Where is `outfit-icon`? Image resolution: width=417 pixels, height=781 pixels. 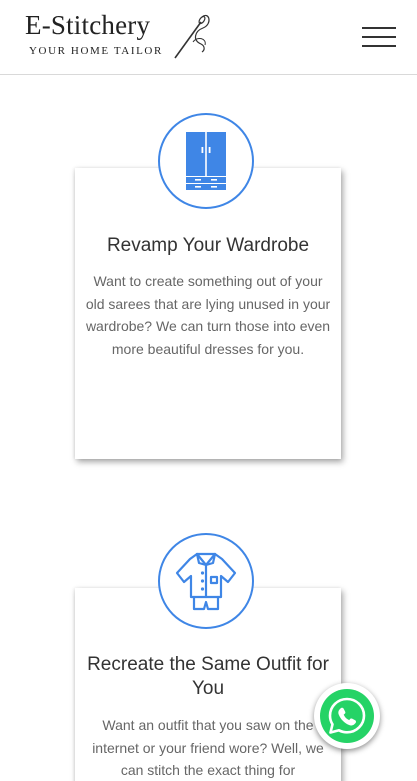 outfit-icon is located at coordinates (206, 581).